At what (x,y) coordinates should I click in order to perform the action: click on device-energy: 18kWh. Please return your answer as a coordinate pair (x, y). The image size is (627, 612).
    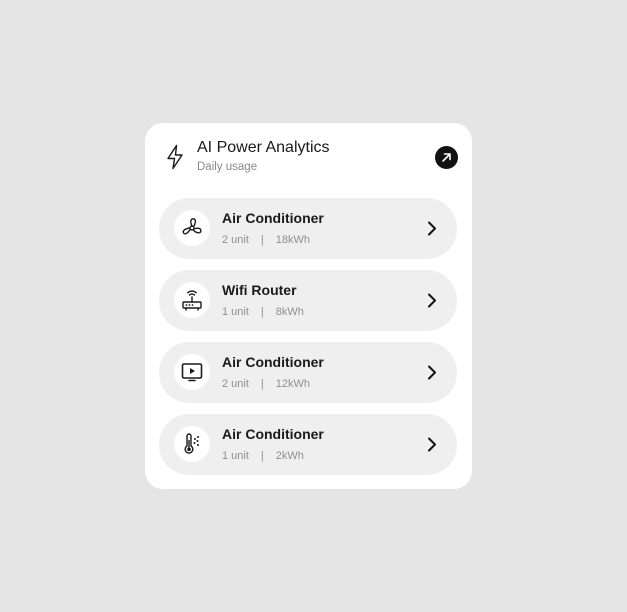
    Looking at the image, I should click on (293, 240).